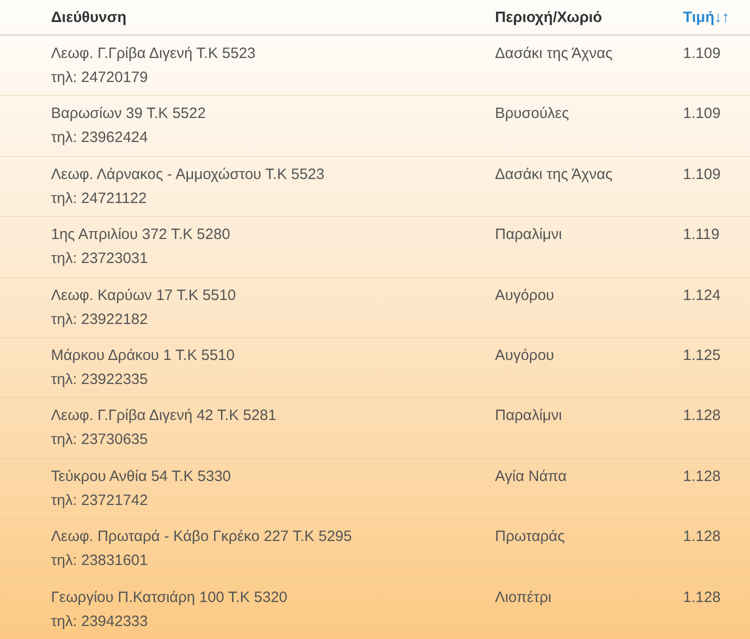 The width and height of the screenshot is (750, 639). I want to click on phone-text: τηλ: 24720179, so click(100, 78).